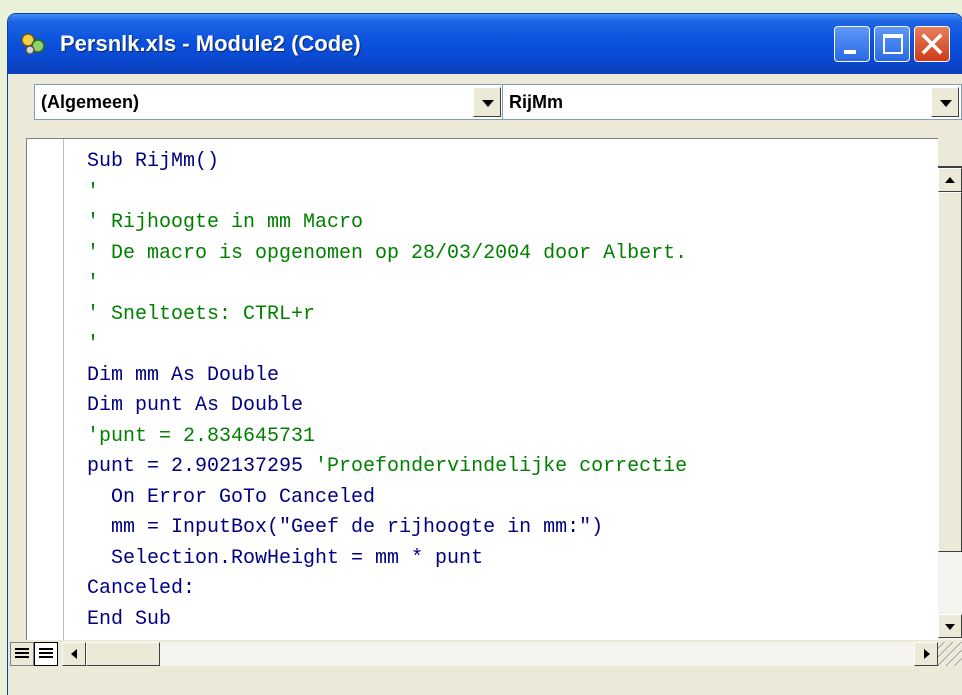  What do you see at coordinates (536, 102) in the screenshot?
I see `procedure-dropdown-value: RijMm` at bounding box center [536, 102].